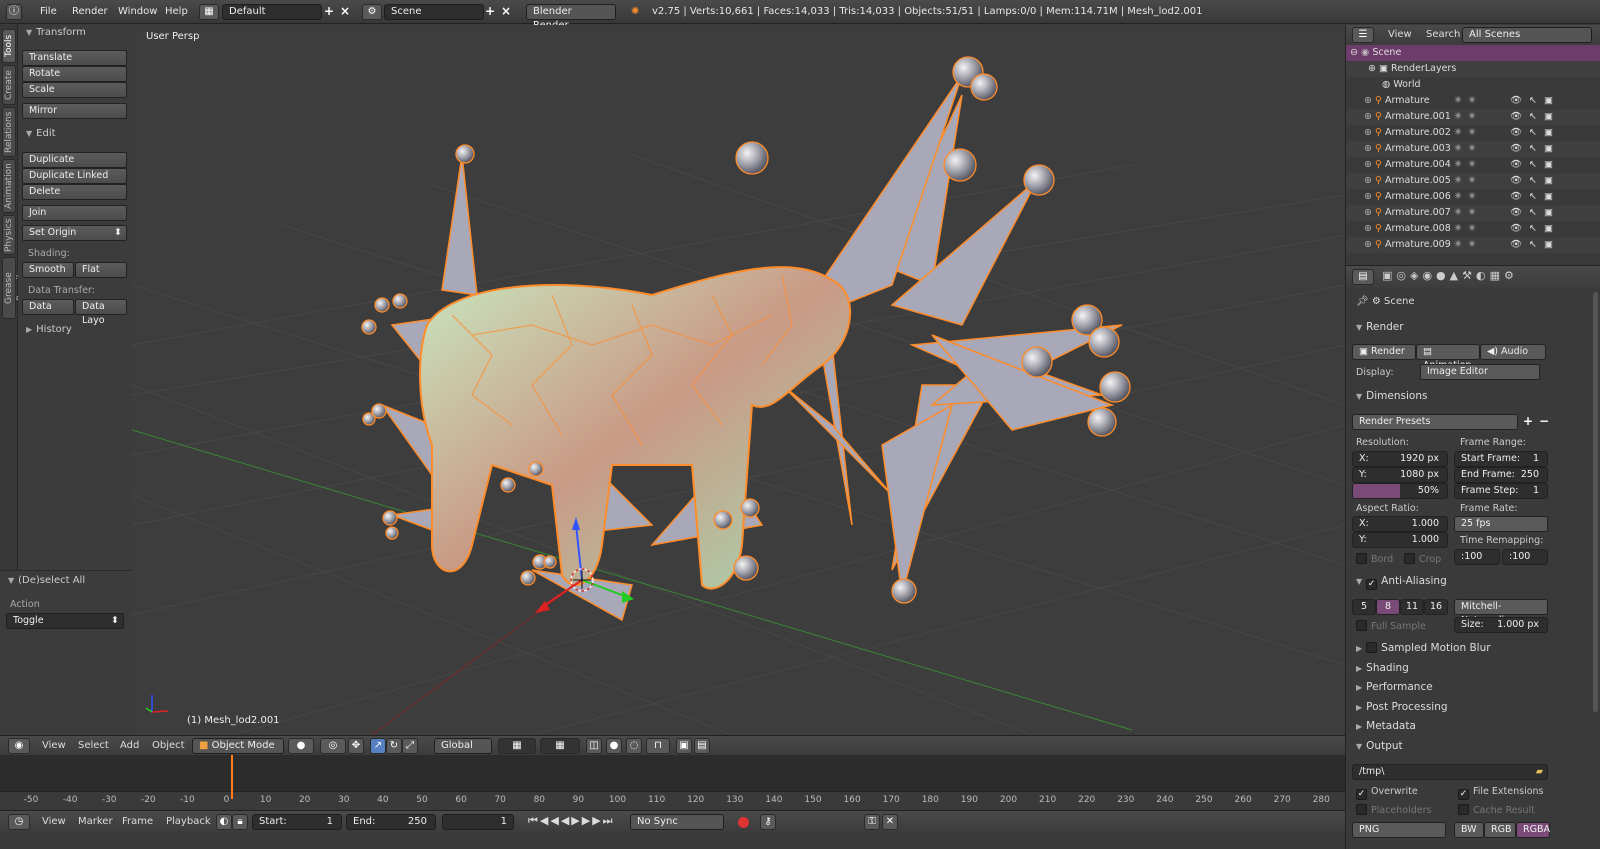 This screenshot has width=1600, height=849. Describe the element at coordinates (614, 746) in the screenshot. I see `render-preview-icon: ●` at that location.